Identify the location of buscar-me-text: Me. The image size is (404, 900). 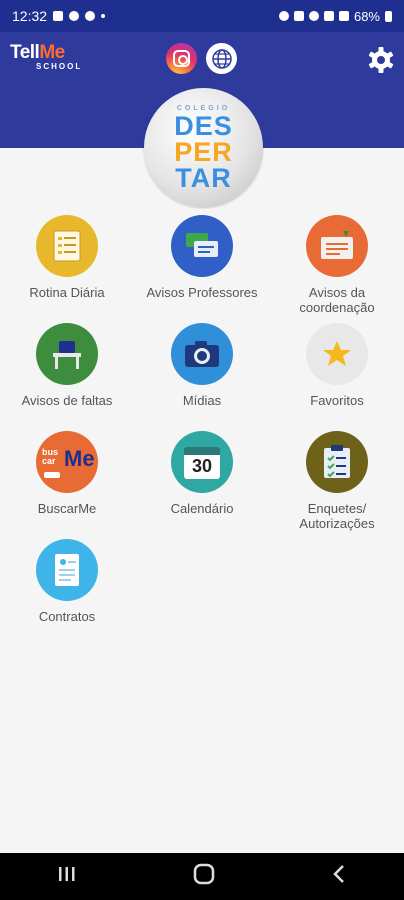
(79, 458).